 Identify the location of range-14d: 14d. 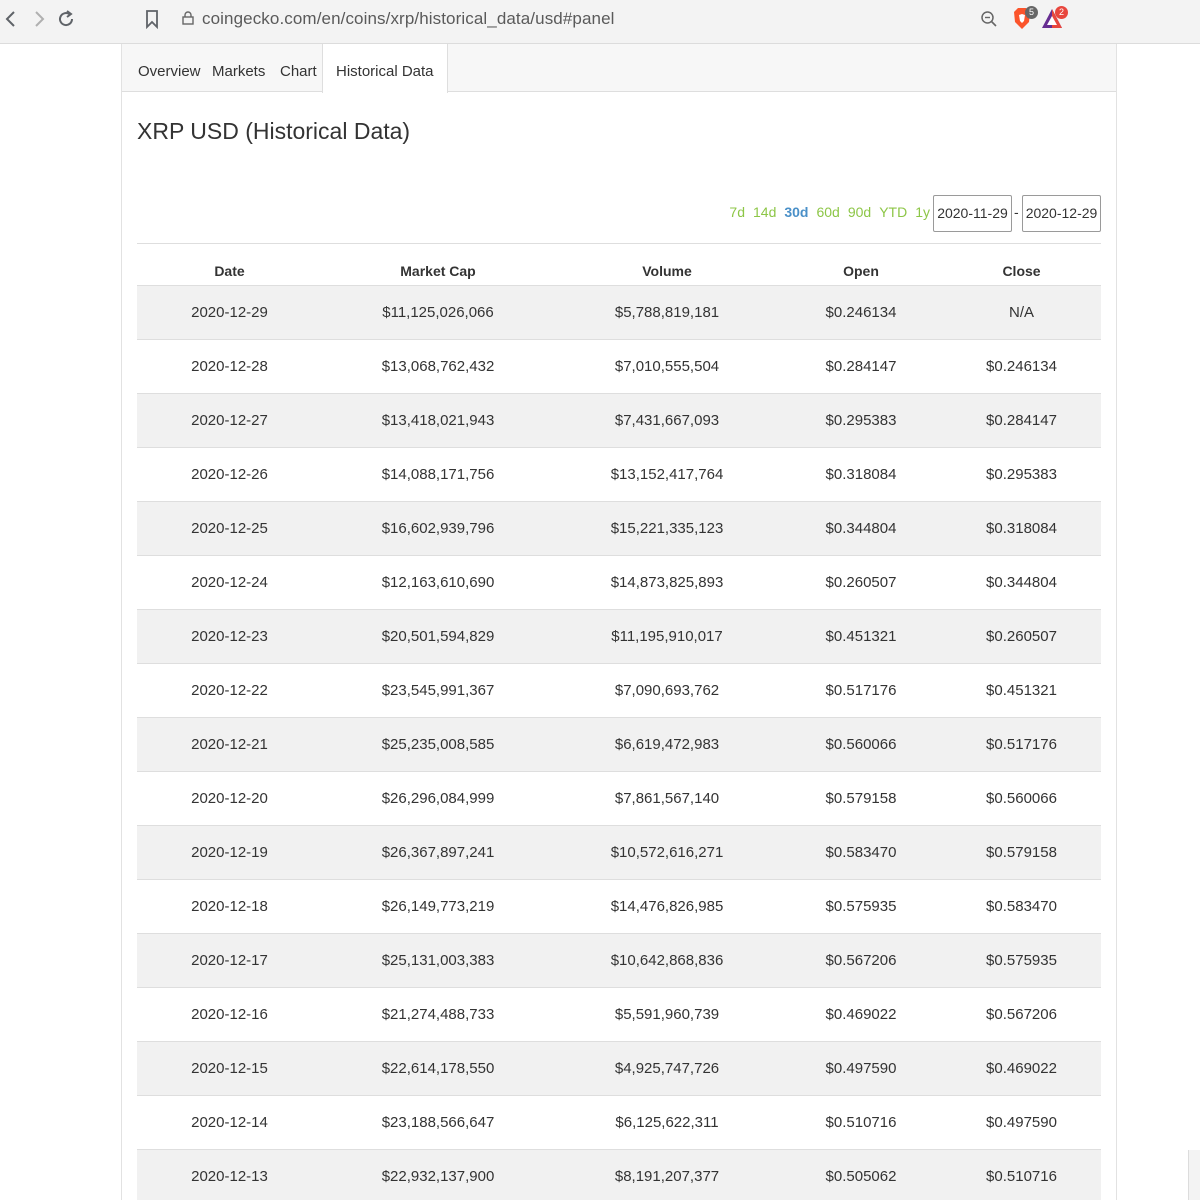
(764, 212).